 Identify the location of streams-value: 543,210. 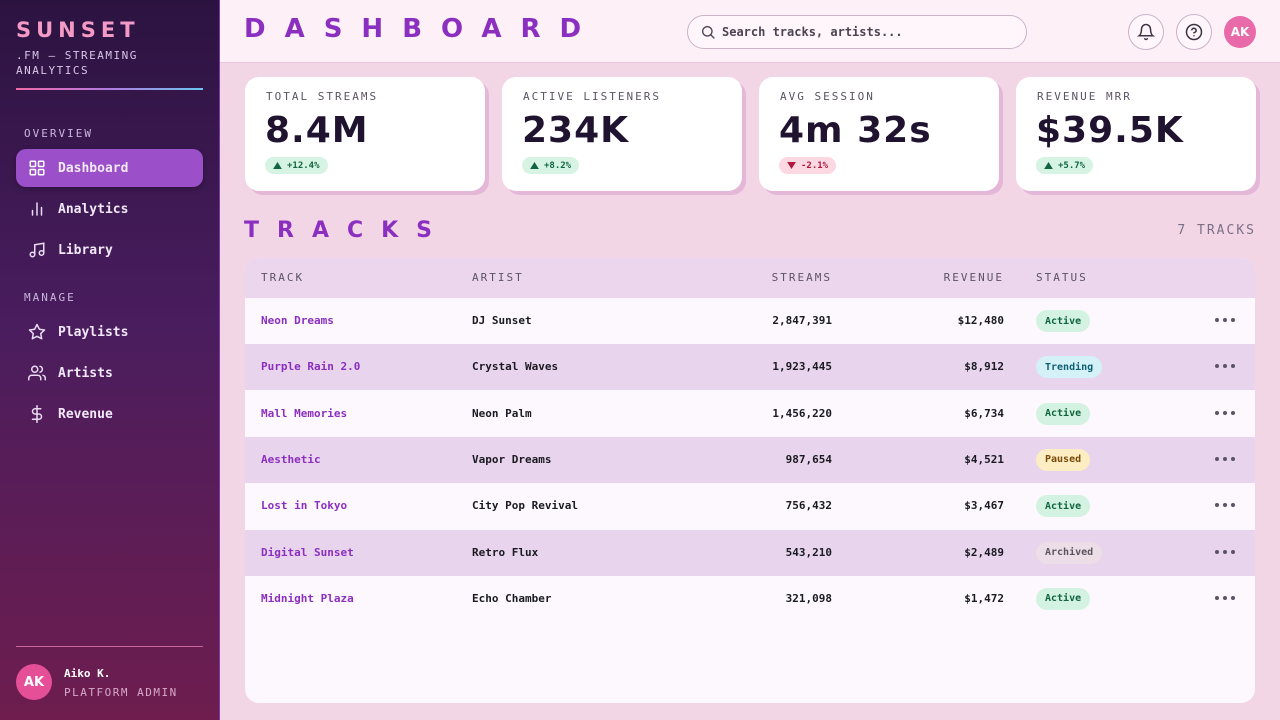
(808, 552).